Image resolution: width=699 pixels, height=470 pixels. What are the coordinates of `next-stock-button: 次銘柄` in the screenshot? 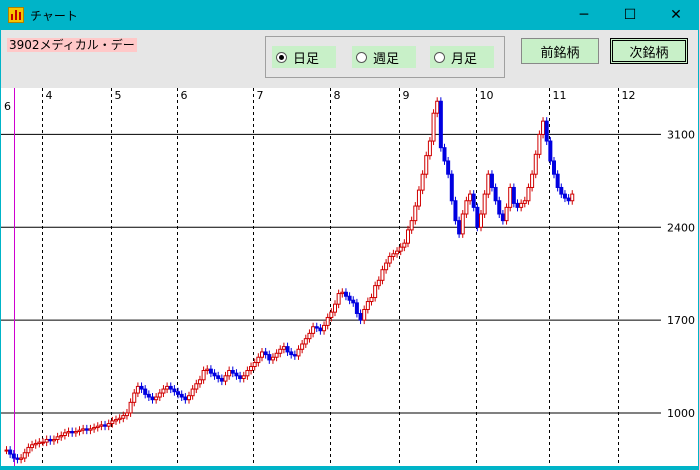 It's located at (649, 51).